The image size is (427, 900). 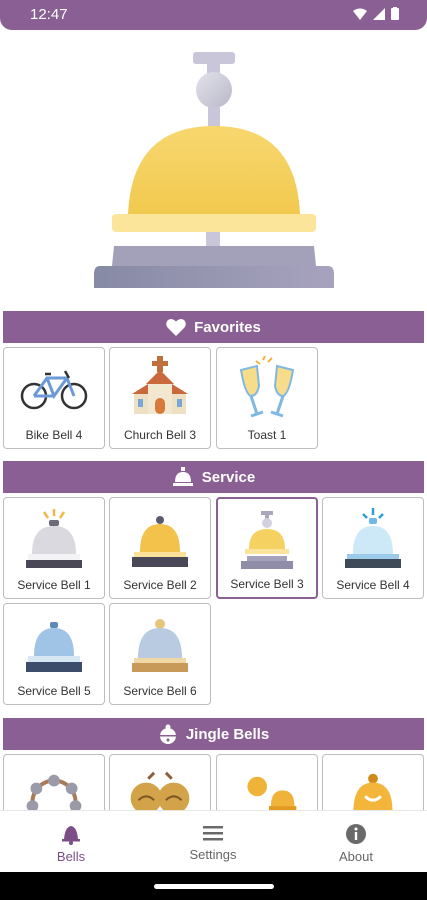 I want to click on bell-tile-bike-bell-4: Bike Bell 4, so click(x=54, y=398).